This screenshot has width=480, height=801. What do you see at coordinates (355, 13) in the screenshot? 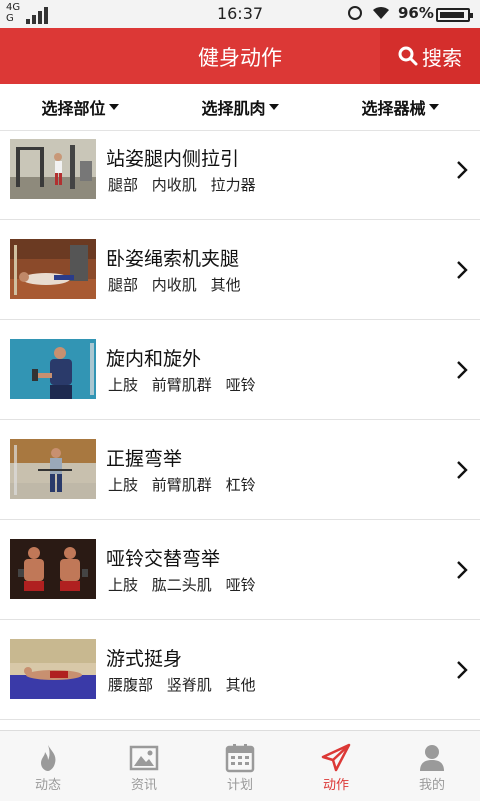
I see `alarm-icon` at bounding box center [355, 13].